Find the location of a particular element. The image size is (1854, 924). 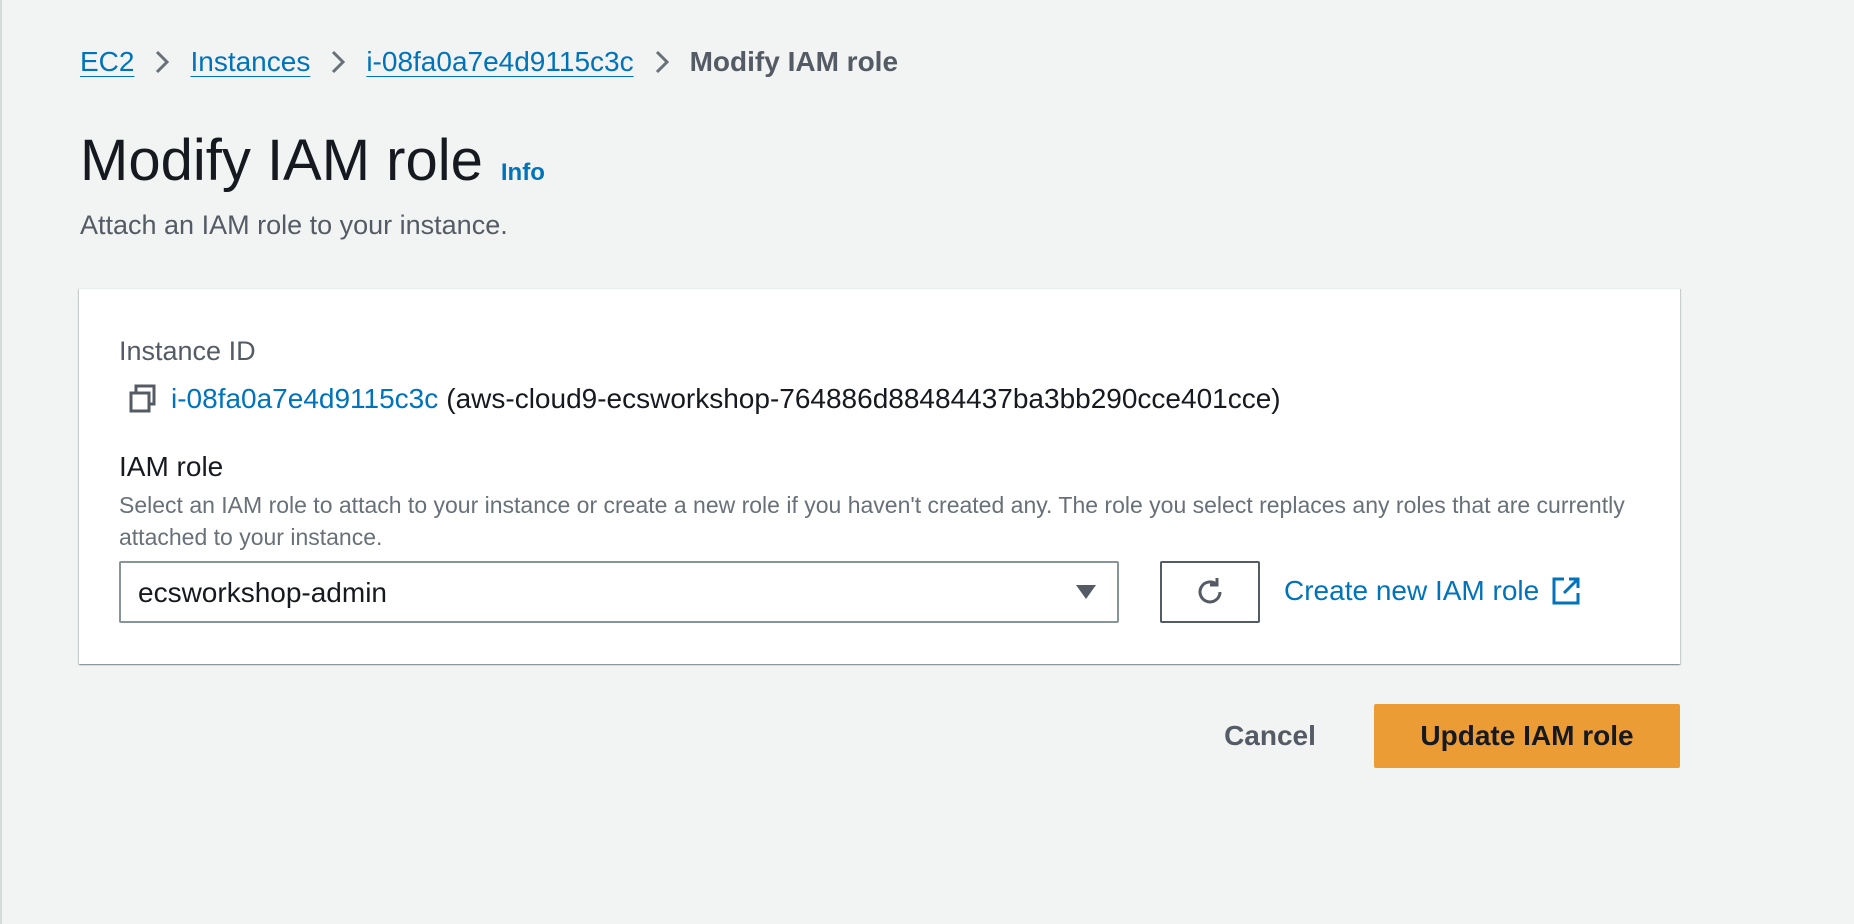

left-divider is located at coordinates (1, 462).